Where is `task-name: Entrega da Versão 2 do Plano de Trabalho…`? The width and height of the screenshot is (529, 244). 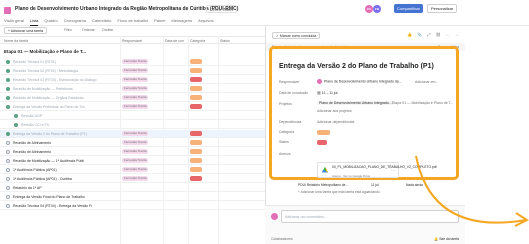 task-name: Entrega da Versão 2 do Plano de Trabalho… is located at coordinates (50, 134).